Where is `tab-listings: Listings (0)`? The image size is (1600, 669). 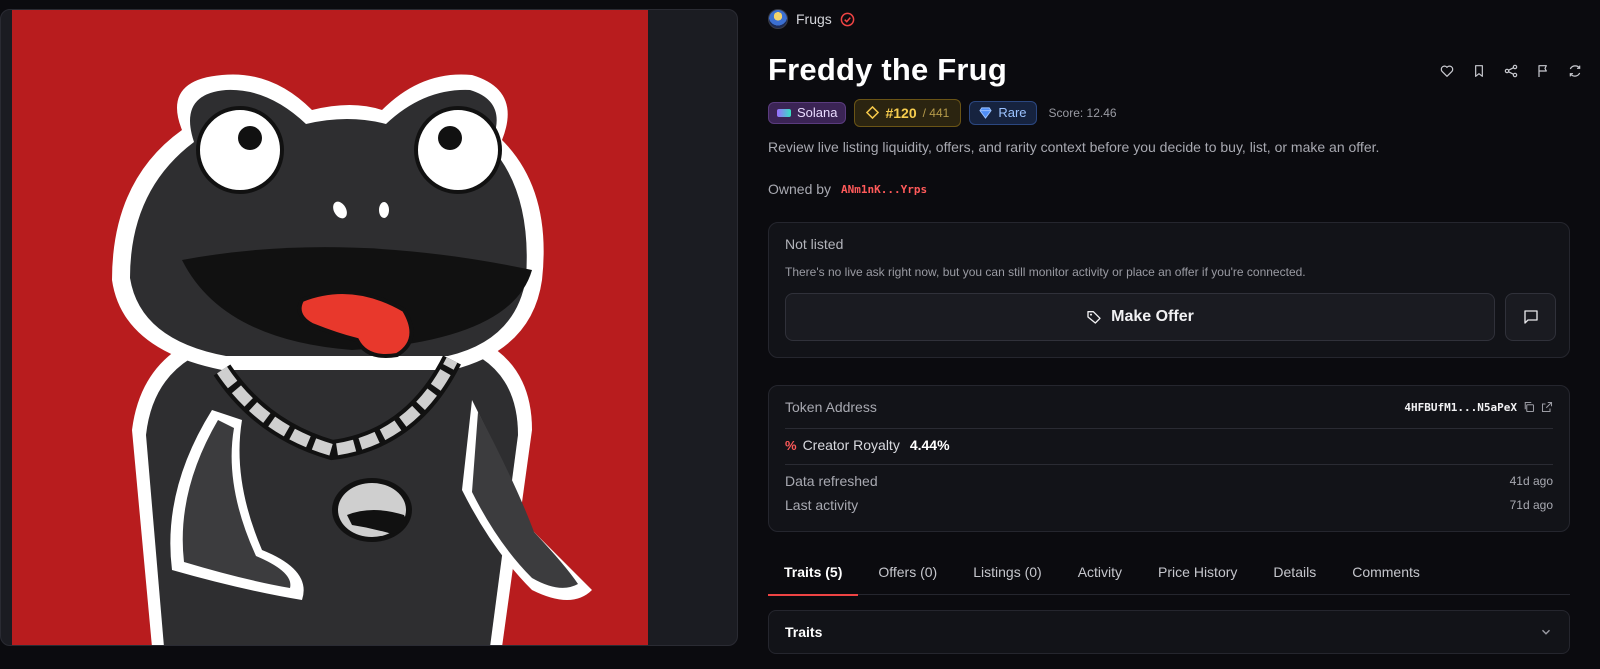 tab-listings: Listings (0) is located at coordinates (1007, 571).